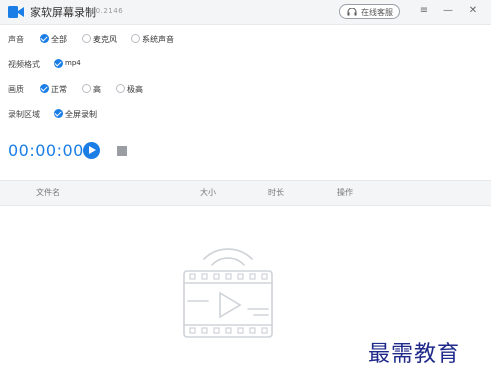 The width and height of the screenshot is (491, 380). I want to click on sound-label: 声音, so click(16, 39).